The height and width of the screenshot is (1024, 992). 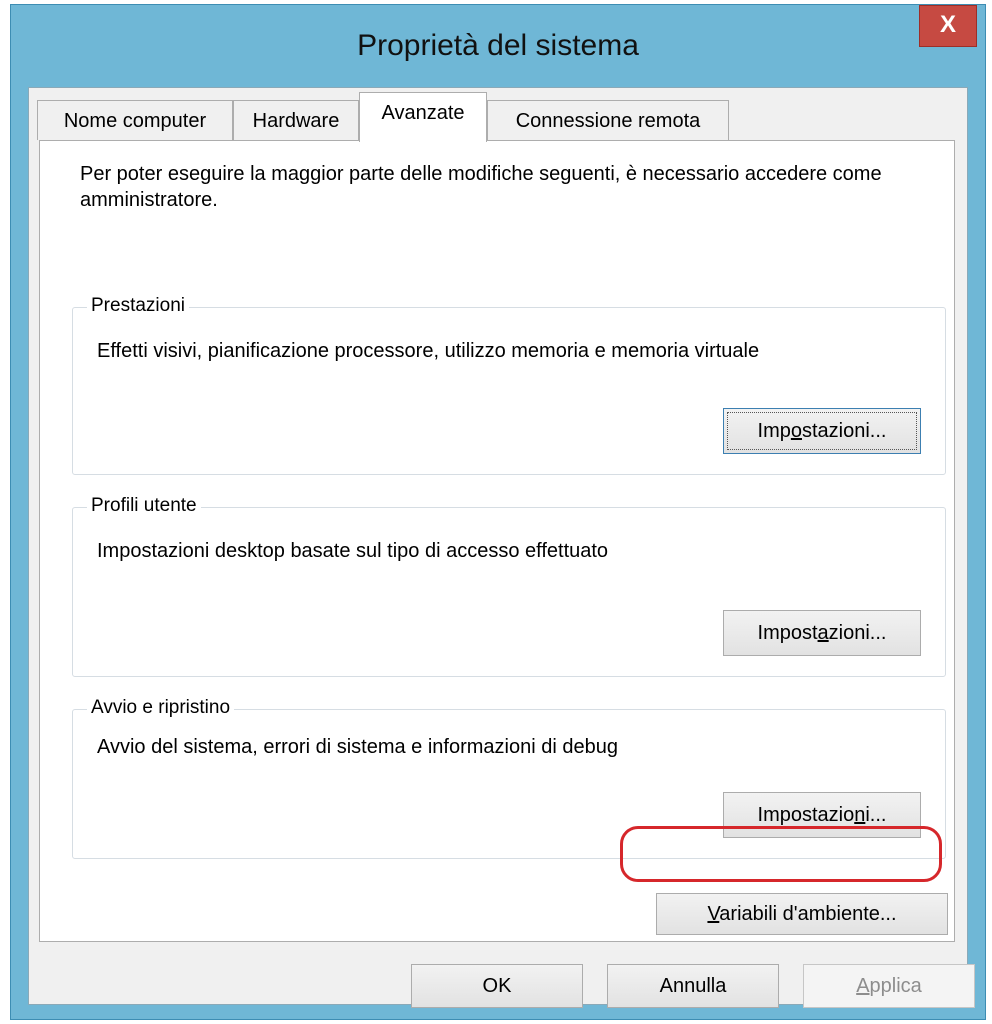 What do you see at coordinates (608, 120) in the screenshot?
I see `tab-connessione-remota: Connessione remota` at bounding box center [608, 120].